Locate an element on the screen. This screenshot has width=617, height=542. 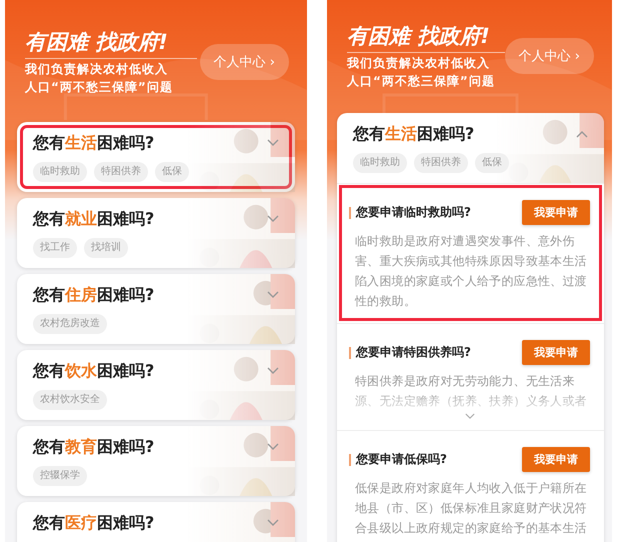
category-card: 您有生活困难吗? 临时救助 特困供养 低保 is located at coordinates (156, 157).